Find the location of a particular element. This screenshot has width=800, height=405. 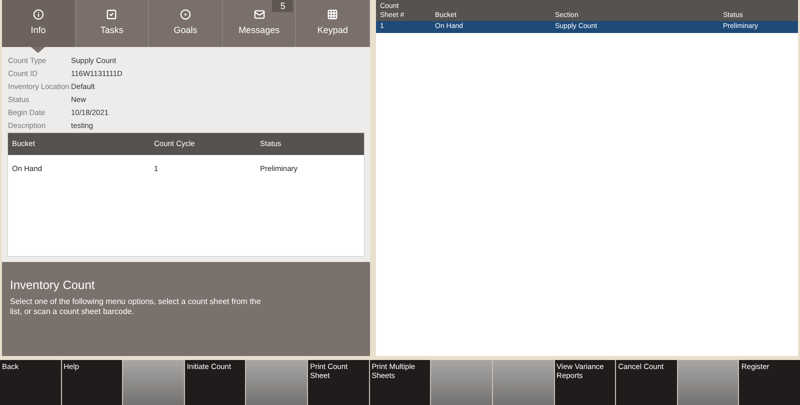

info-text: Select one of the following menu options, select a count sheet from the list, or scan a count sheet barcode. is located at coordinates (136, 307).